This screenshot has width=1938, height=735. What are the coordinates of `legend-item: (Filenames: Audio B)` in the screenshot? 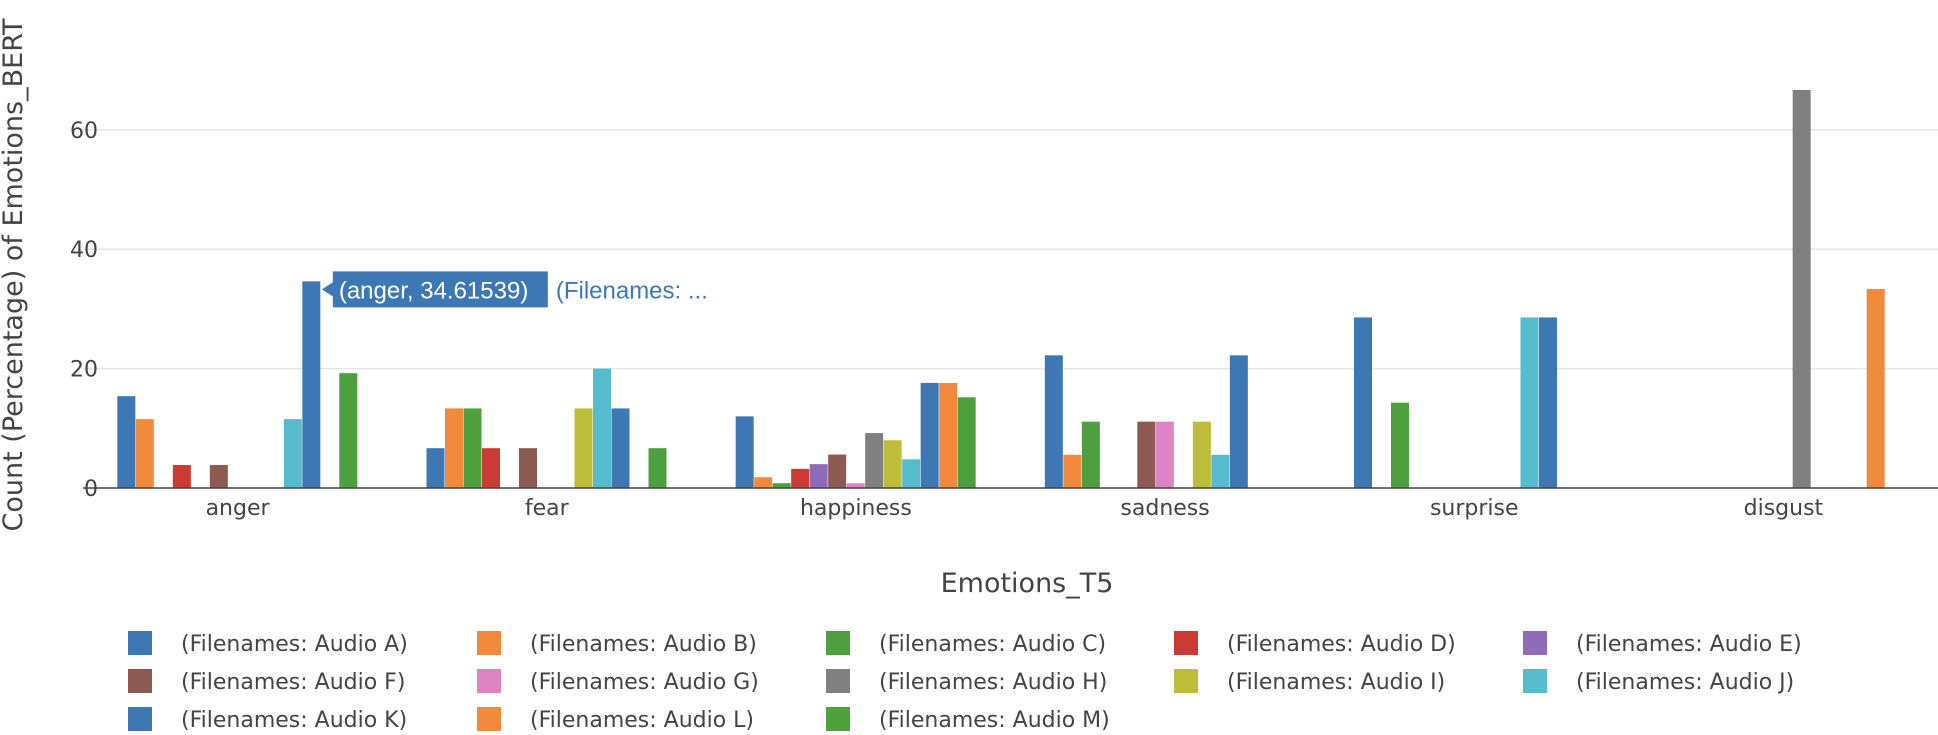 It's located at (617, 644).